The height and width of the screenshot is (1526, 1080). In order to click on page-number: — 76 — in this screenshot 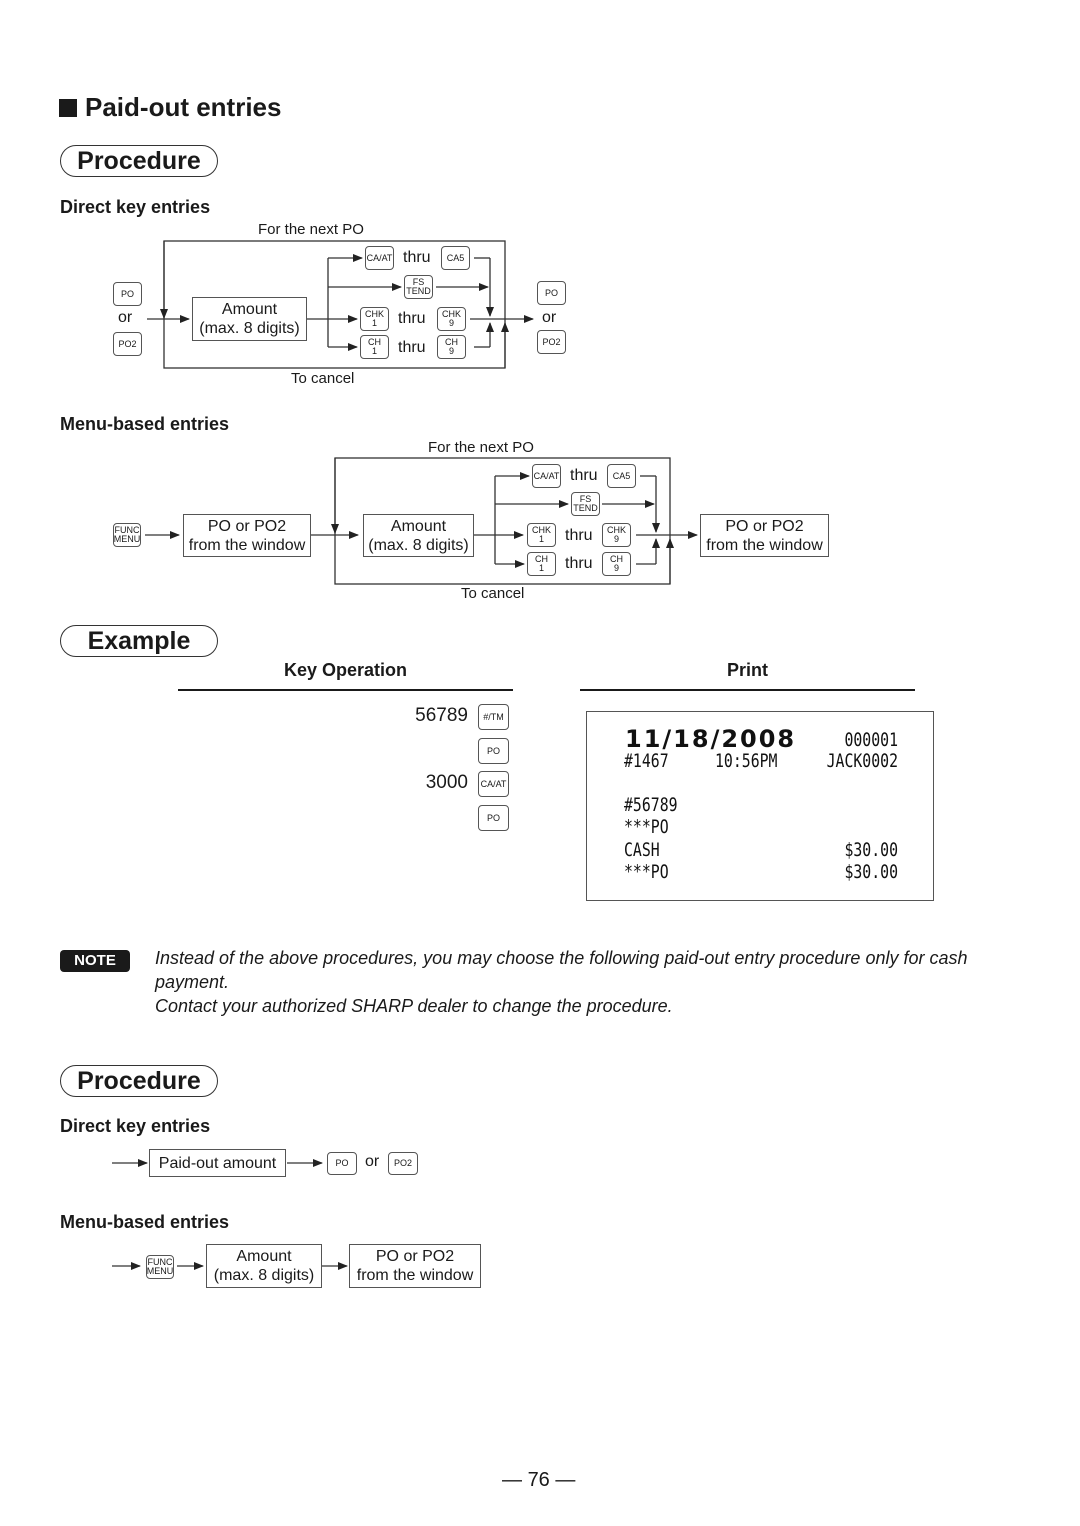, I will do `click(539, 1480)`.